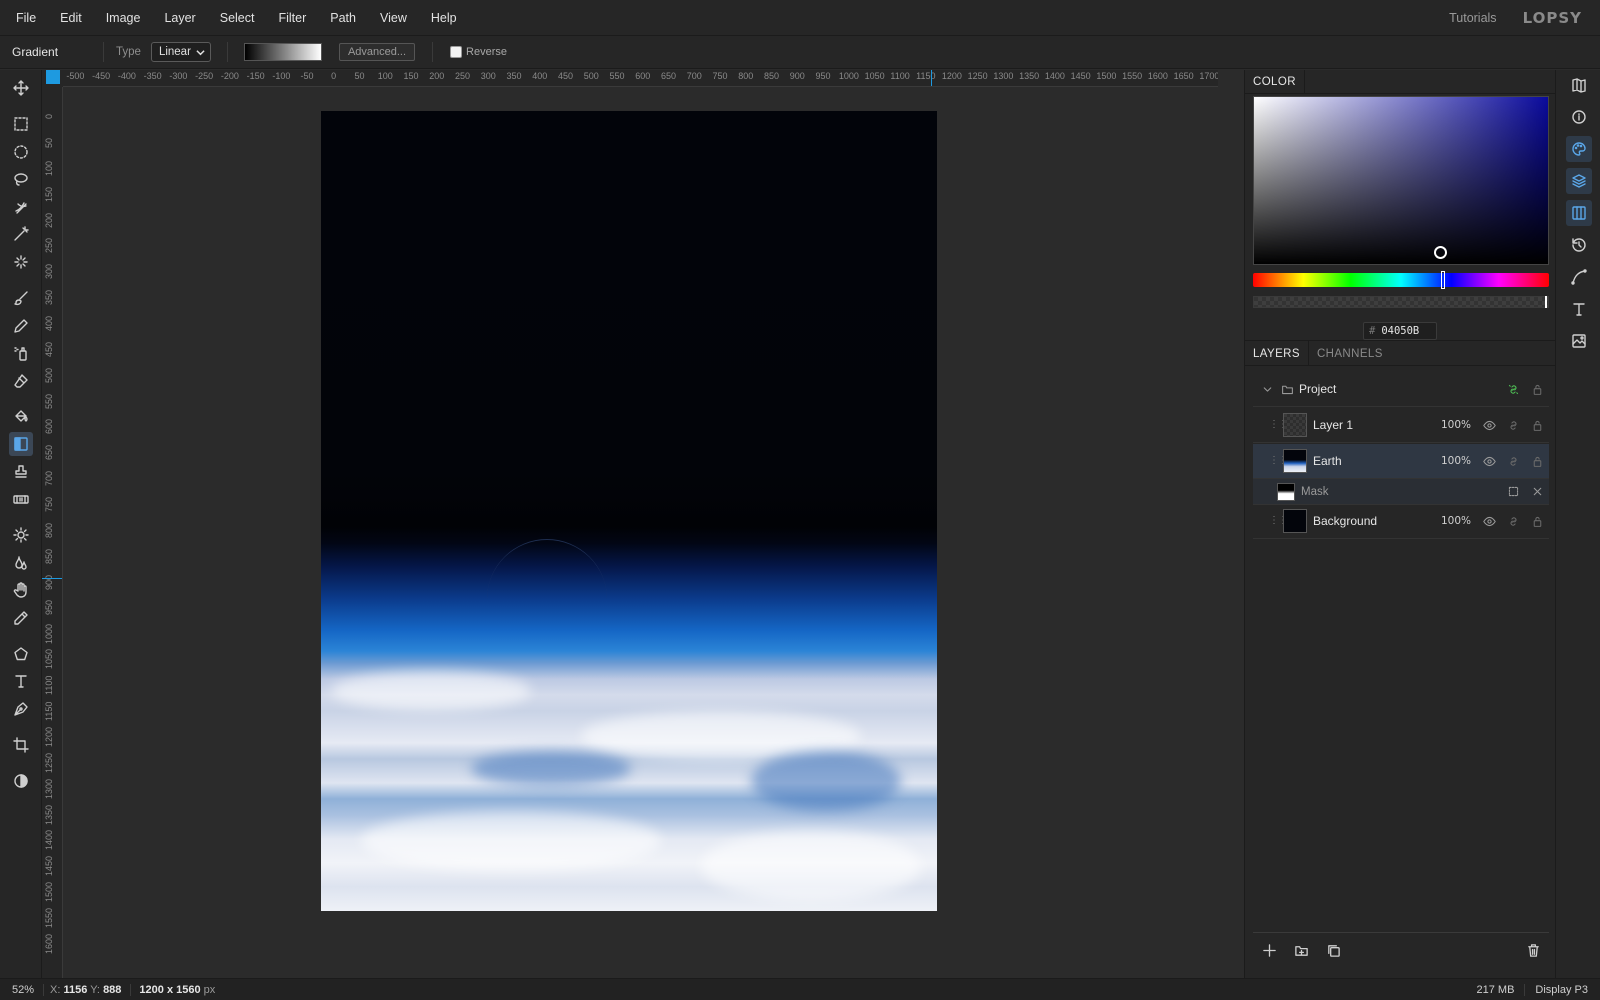 This screenshot has width=1600, height=1000. What do you see at coordinates (1377, 521) in the screenshot?
I see `layer-name: Background` at bounding box center [1377, 521].